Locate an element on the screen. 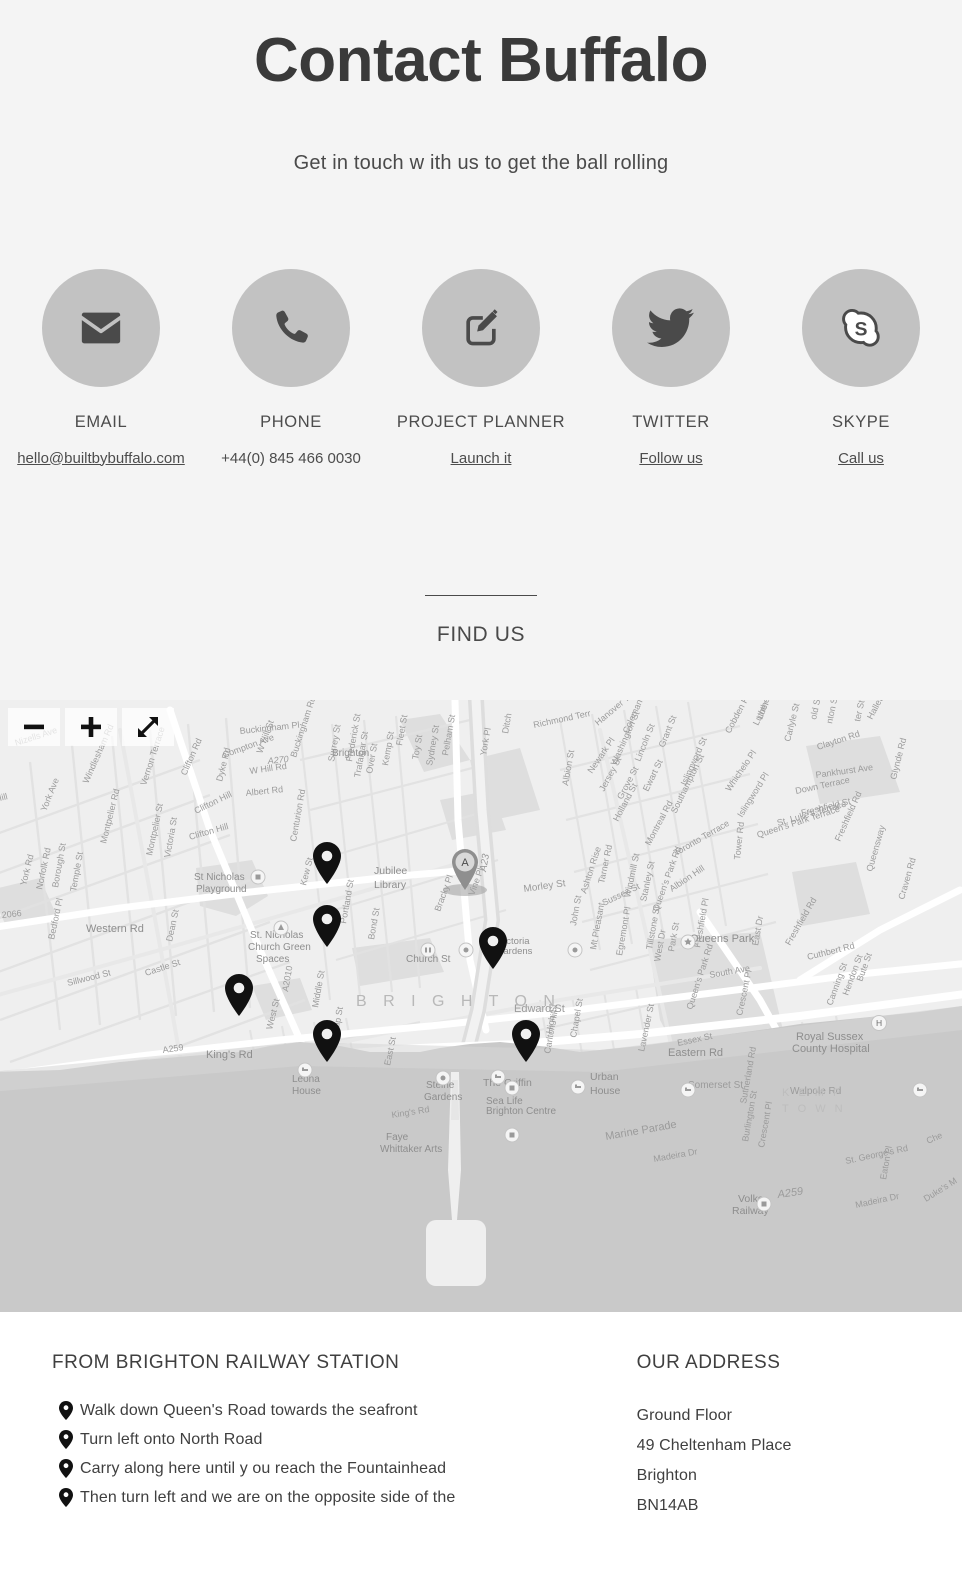 Image resolution: width=962 pixels, height=1588 pixels. zoom-in-button is located at coordinates (91, 727).